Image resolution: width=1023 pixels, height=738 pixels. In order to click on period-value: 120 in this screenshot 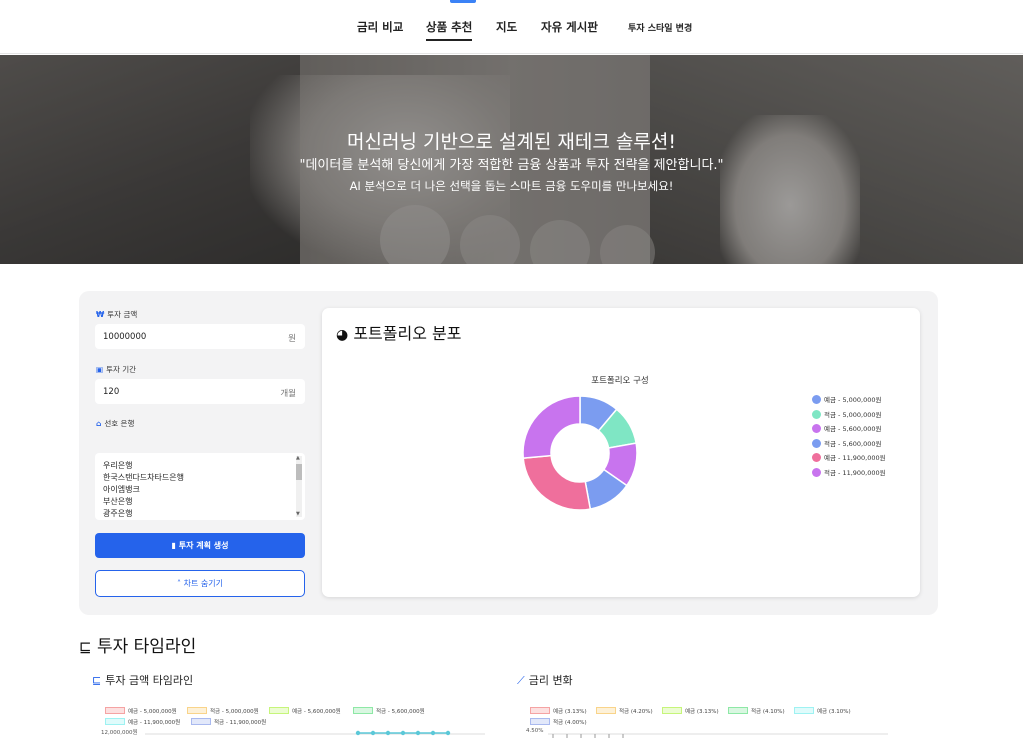, I will do `click(111, 392)`.